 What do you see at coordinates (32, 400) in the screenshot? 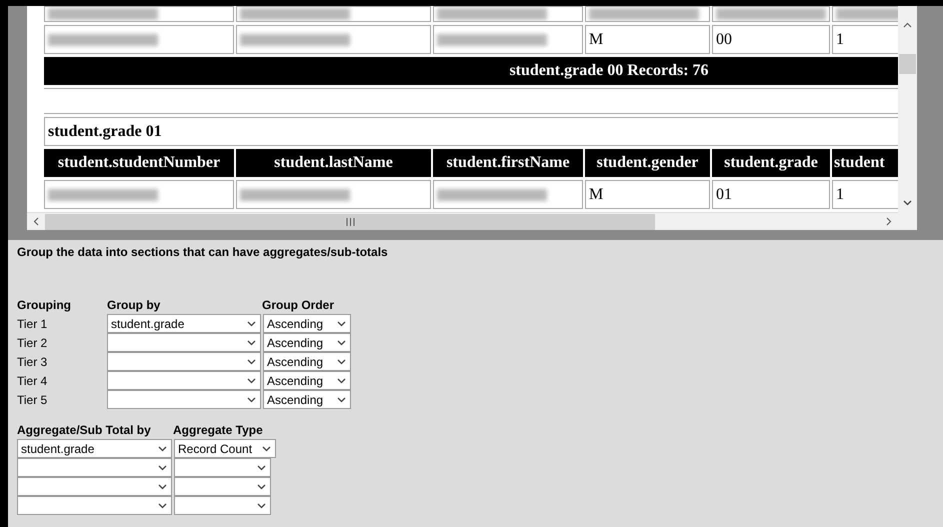
I see `tier-label: Tier 5` at bounding box center [32, 400].